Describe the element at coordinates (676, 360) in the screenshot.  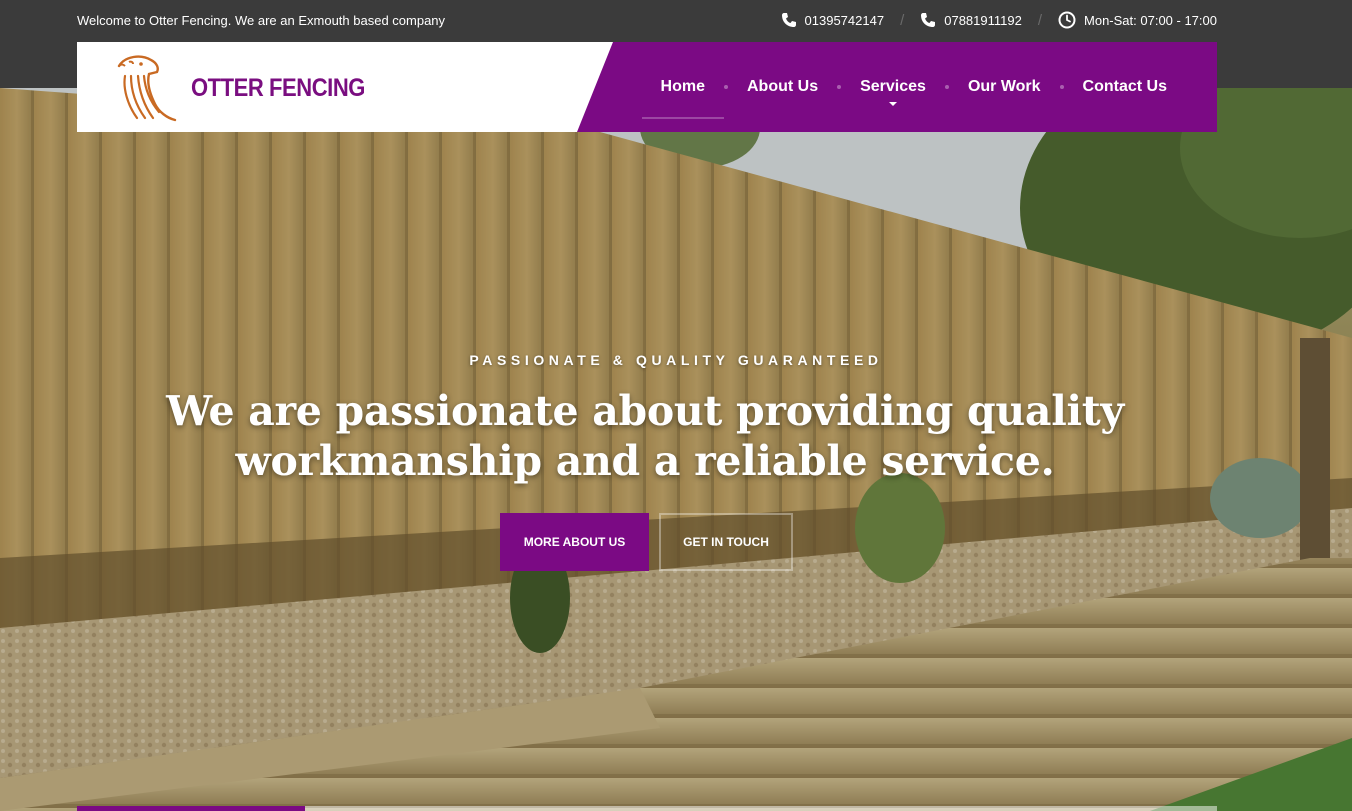
I see `hero-kicker: PASSIONATE & QUALITY GUARANTEED` at that location.